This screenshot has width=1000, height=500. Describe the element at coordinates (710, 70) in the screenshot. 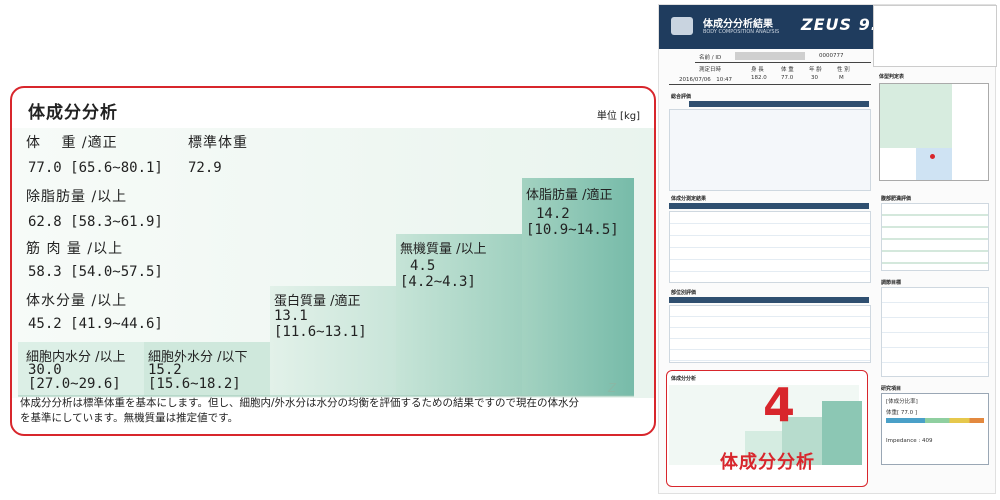

I see `report-date-label: 測定日時` at that location.